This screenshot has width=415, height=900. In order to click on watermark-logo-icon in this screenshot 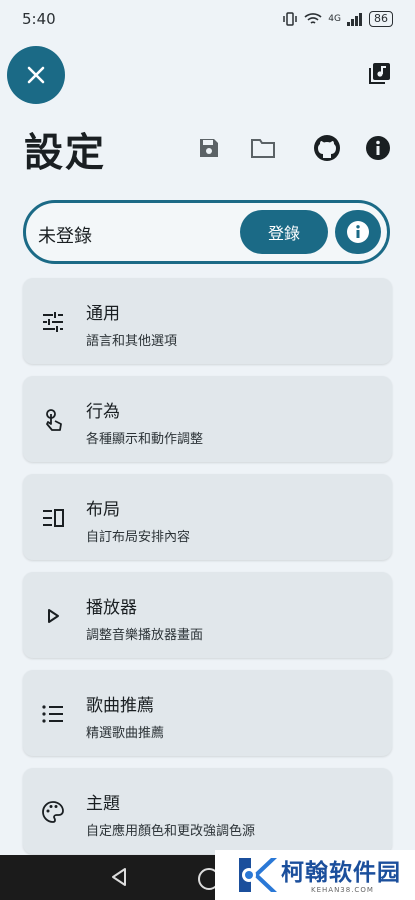, I will do `click(258, 875)`.